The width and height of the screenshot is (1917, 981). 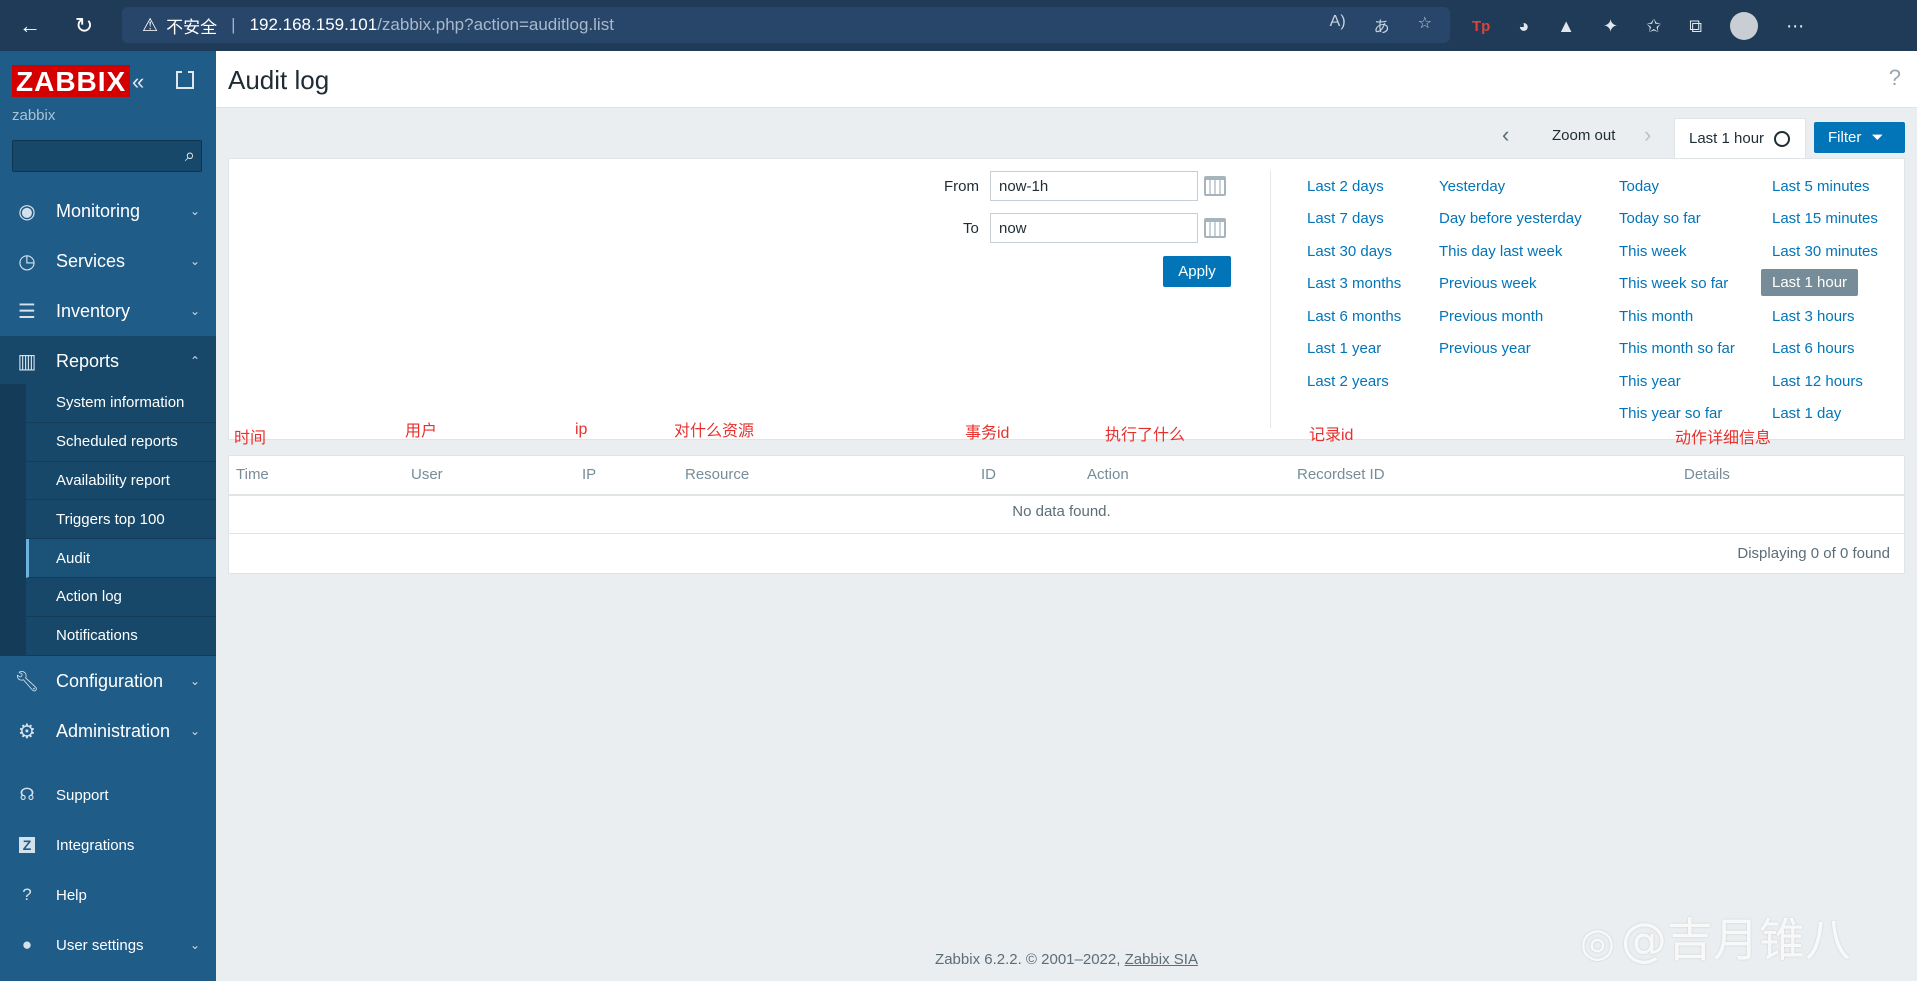 What do you see at coordinates (1647, 135) in the screenshot?
I see `chevron-right-icon: ›` at bounding box center [1647, 135].